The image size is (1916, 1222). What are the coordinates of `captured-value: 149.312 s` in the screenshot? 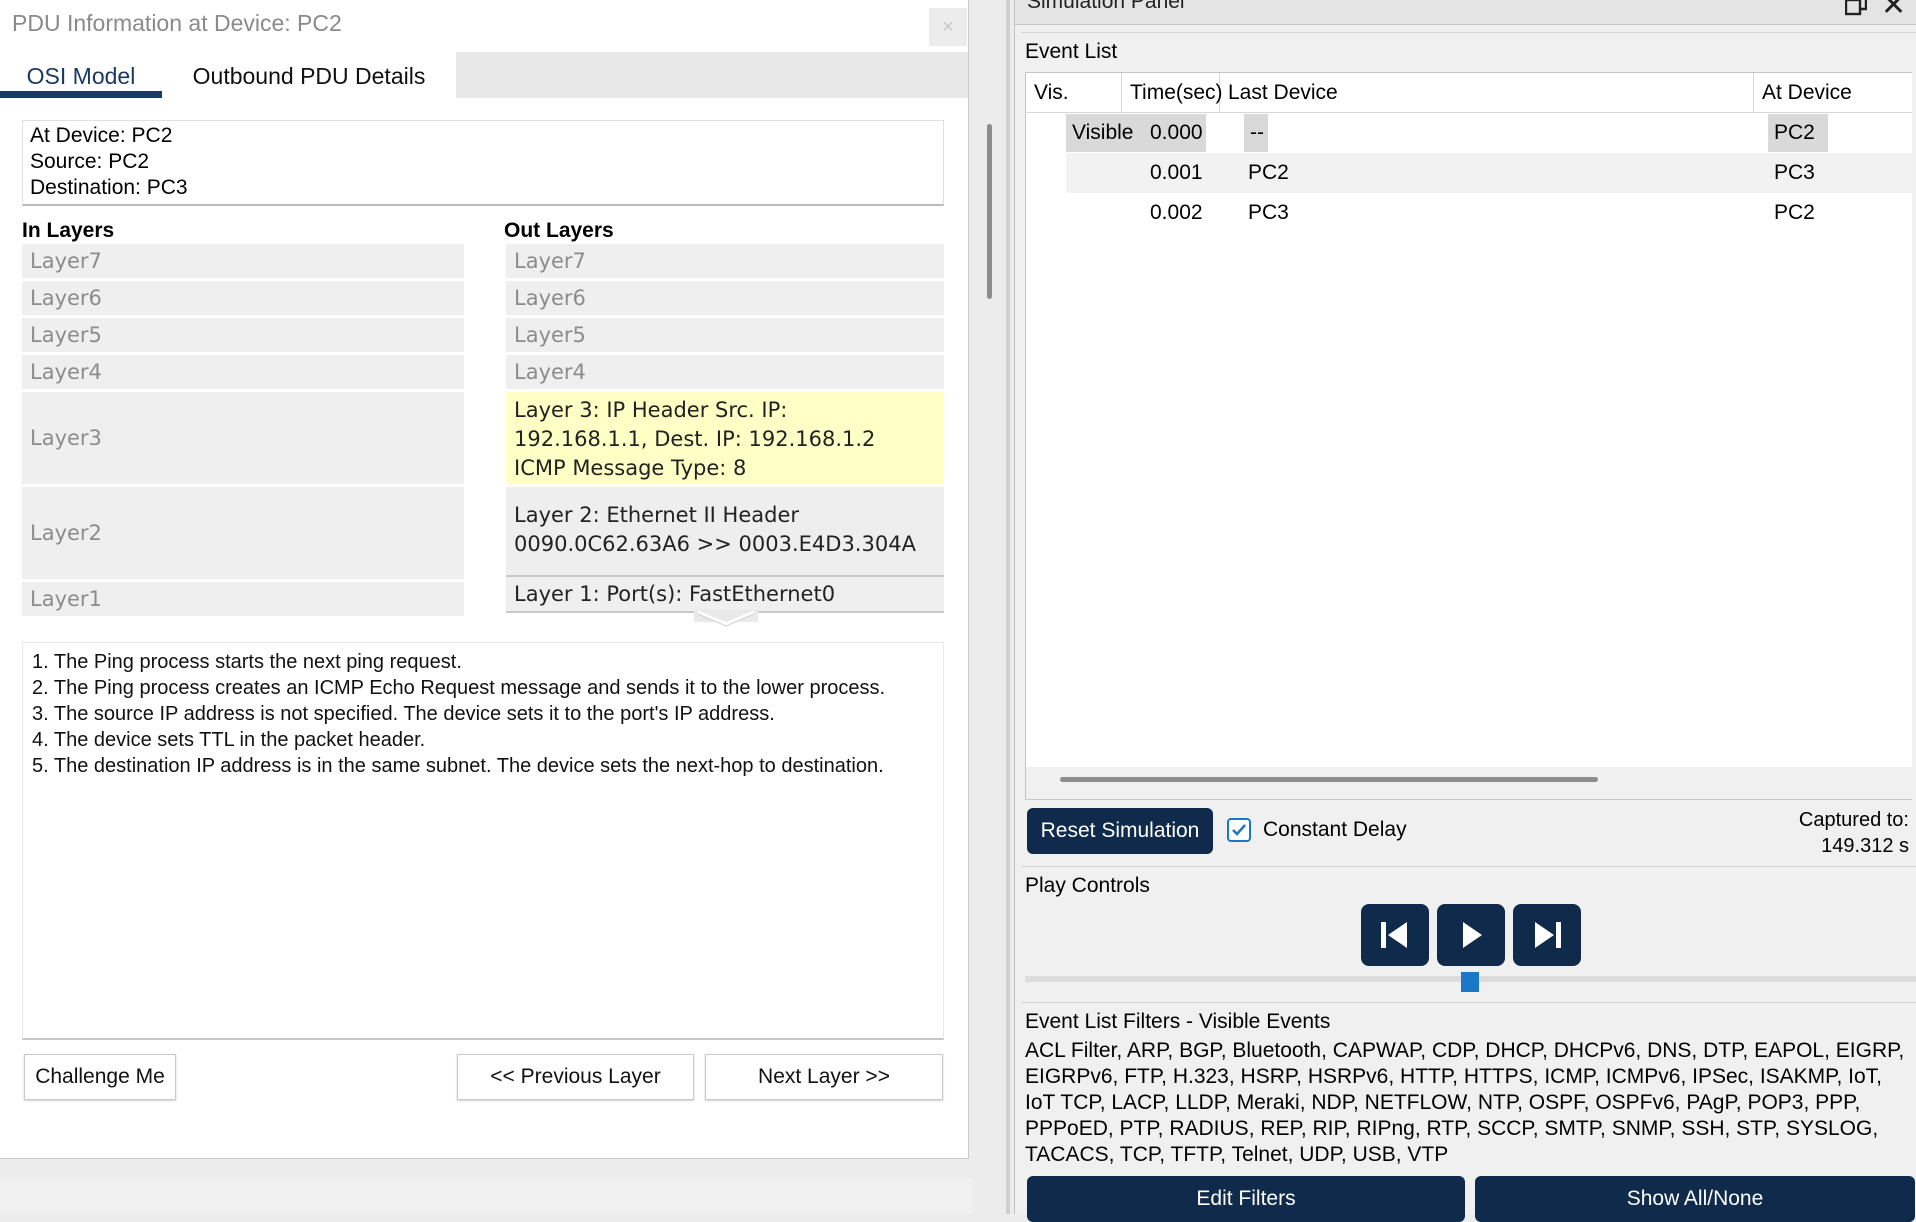 It's located at (1865, 846).